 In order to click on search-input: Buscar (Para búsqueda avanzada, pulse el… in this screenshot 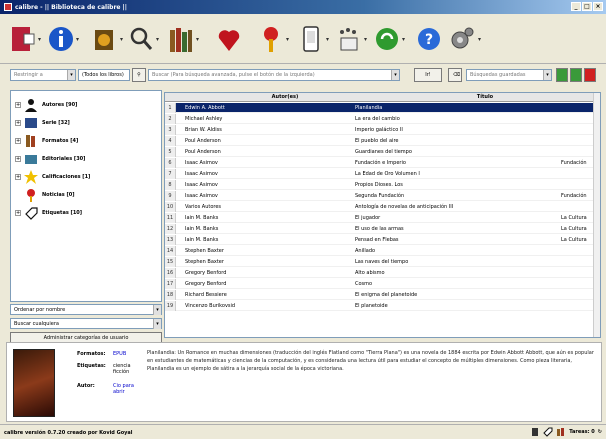, I will do `click(274, 75)`.